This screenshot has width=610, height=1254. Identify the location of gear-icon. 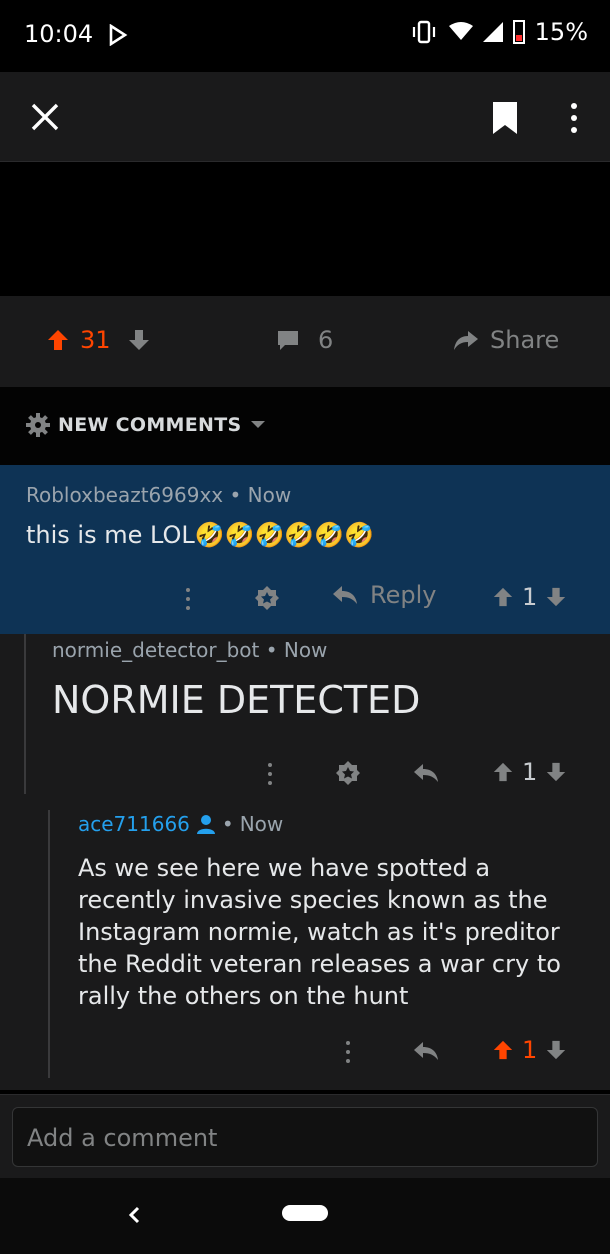
(38, 425).